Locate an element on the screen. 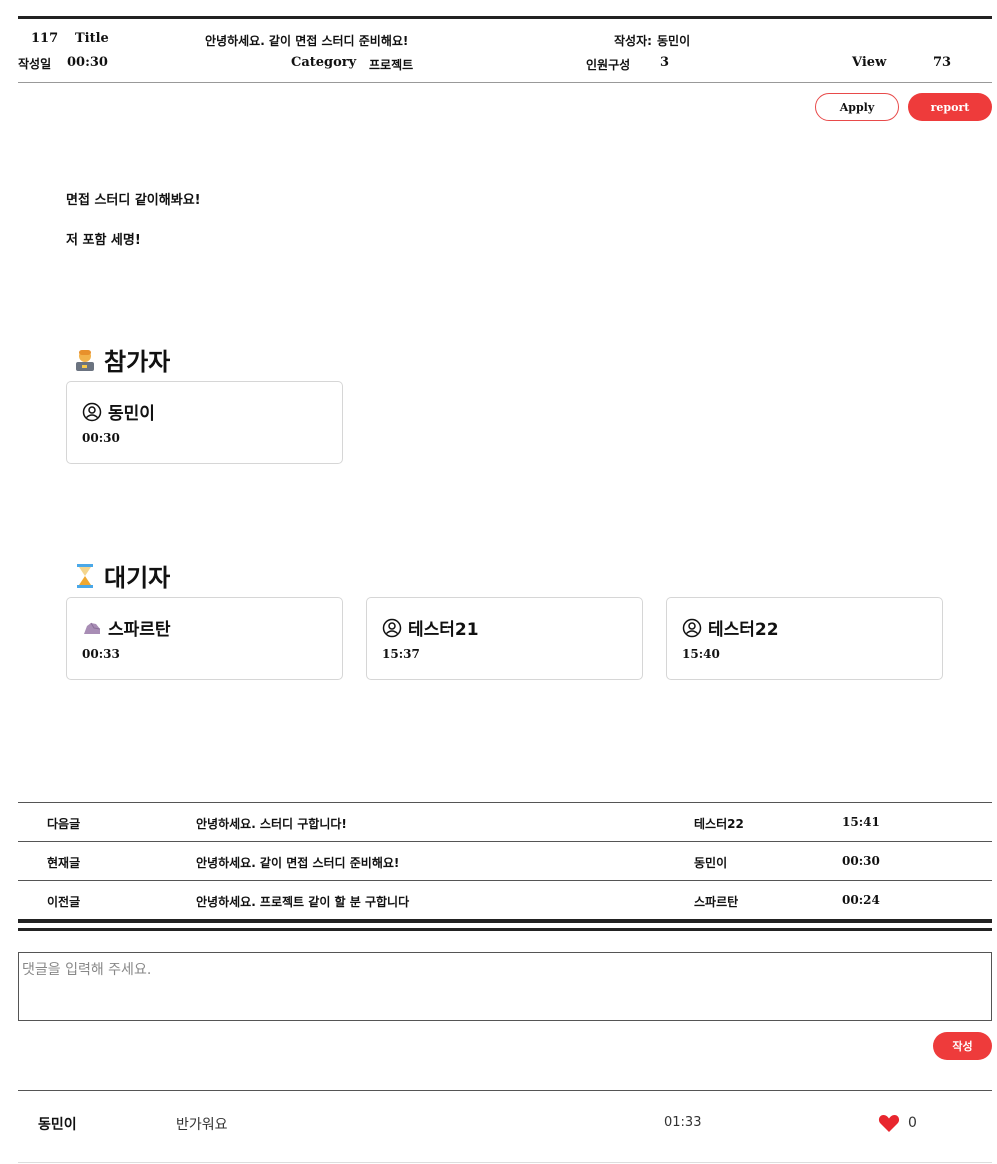  comment-time: 01:33 is located at coordinates (683, 1122).